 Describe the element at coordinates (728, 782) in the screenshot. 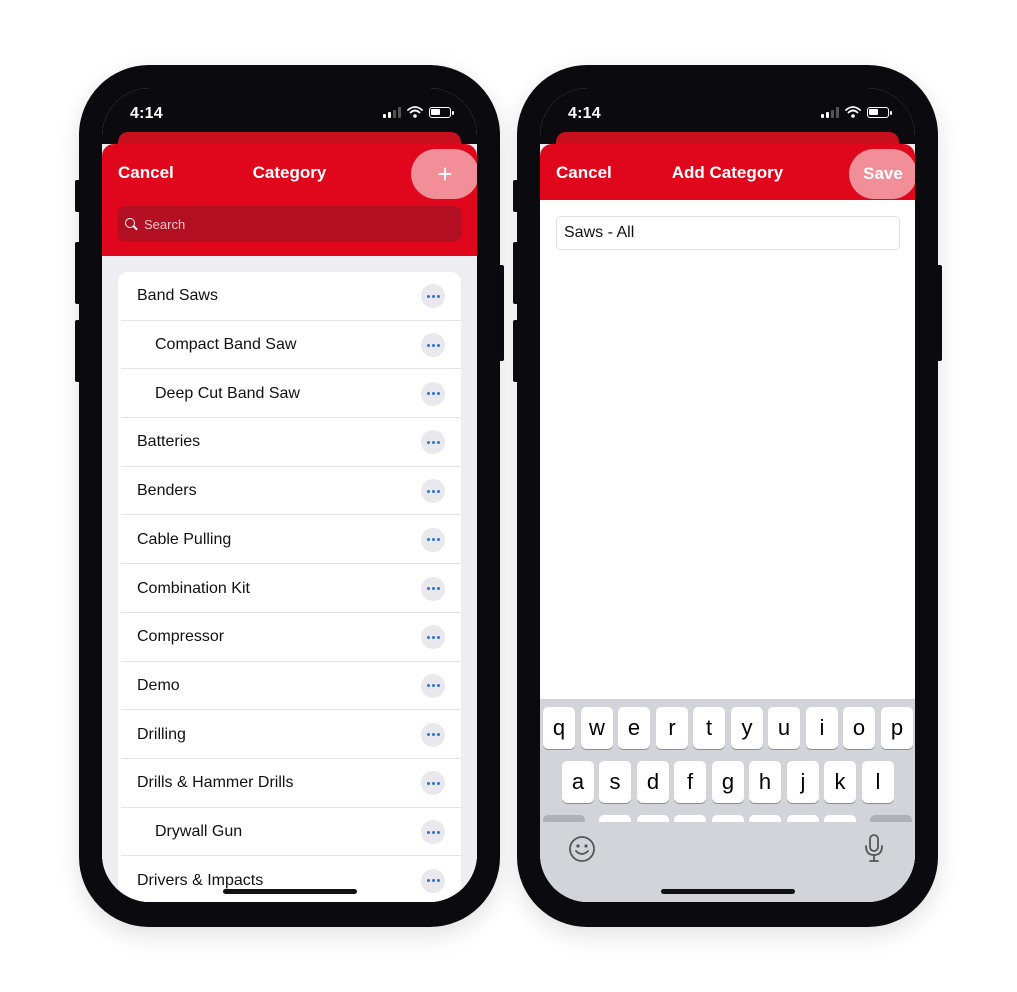

I see `key-g: g` at that location.